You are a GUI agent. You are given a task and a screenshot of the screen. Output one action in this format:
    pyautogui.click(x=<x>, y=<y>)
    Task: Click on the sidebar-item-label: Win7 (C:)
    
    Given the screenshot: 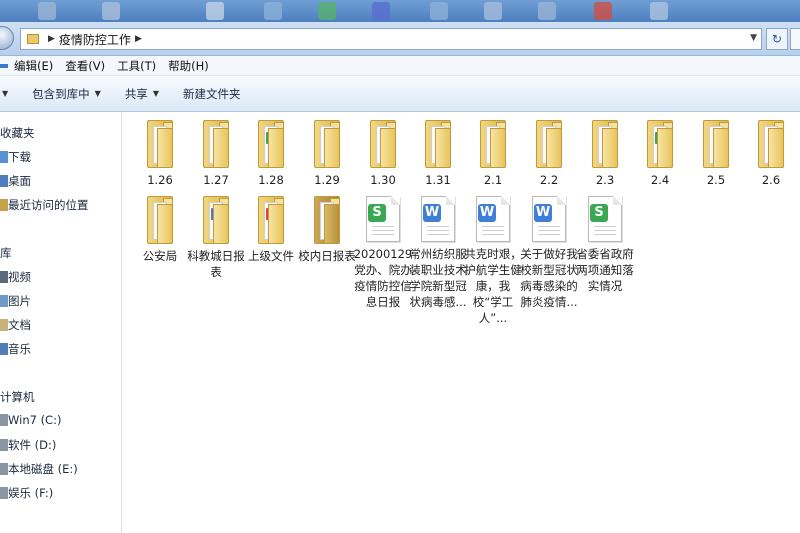 What is the action you would take?
    pyautogui.click(x=35, y=420)
    